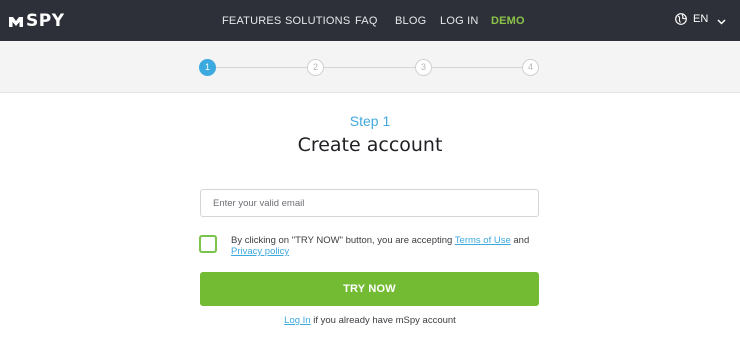  What do you see at coordinates (45, 21) in the screenshot?
I see `logo-text: SPY` at bounding box center [45, 21].